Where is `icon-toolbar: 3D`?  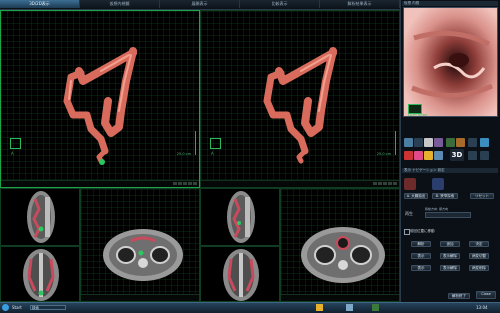
icon-toolbar: 3D is located at coordinates (450, 151).